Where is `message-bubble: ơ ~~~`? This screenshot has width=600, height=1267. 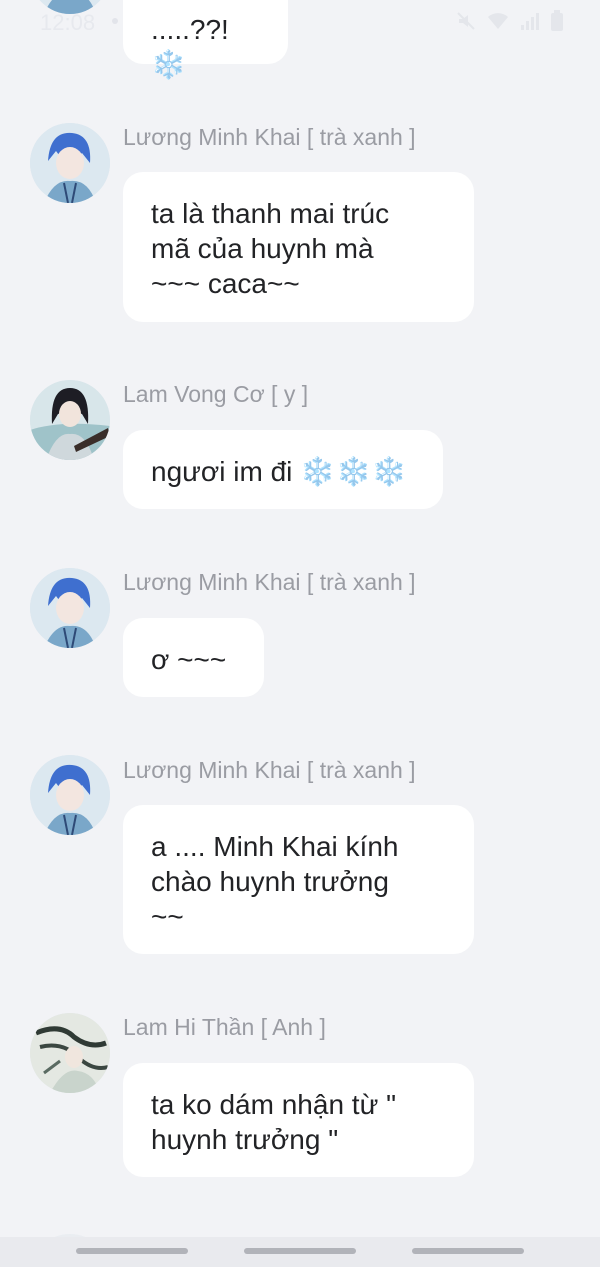
message-bubble: ơ ~~~ is located at coordinates (193, 657).